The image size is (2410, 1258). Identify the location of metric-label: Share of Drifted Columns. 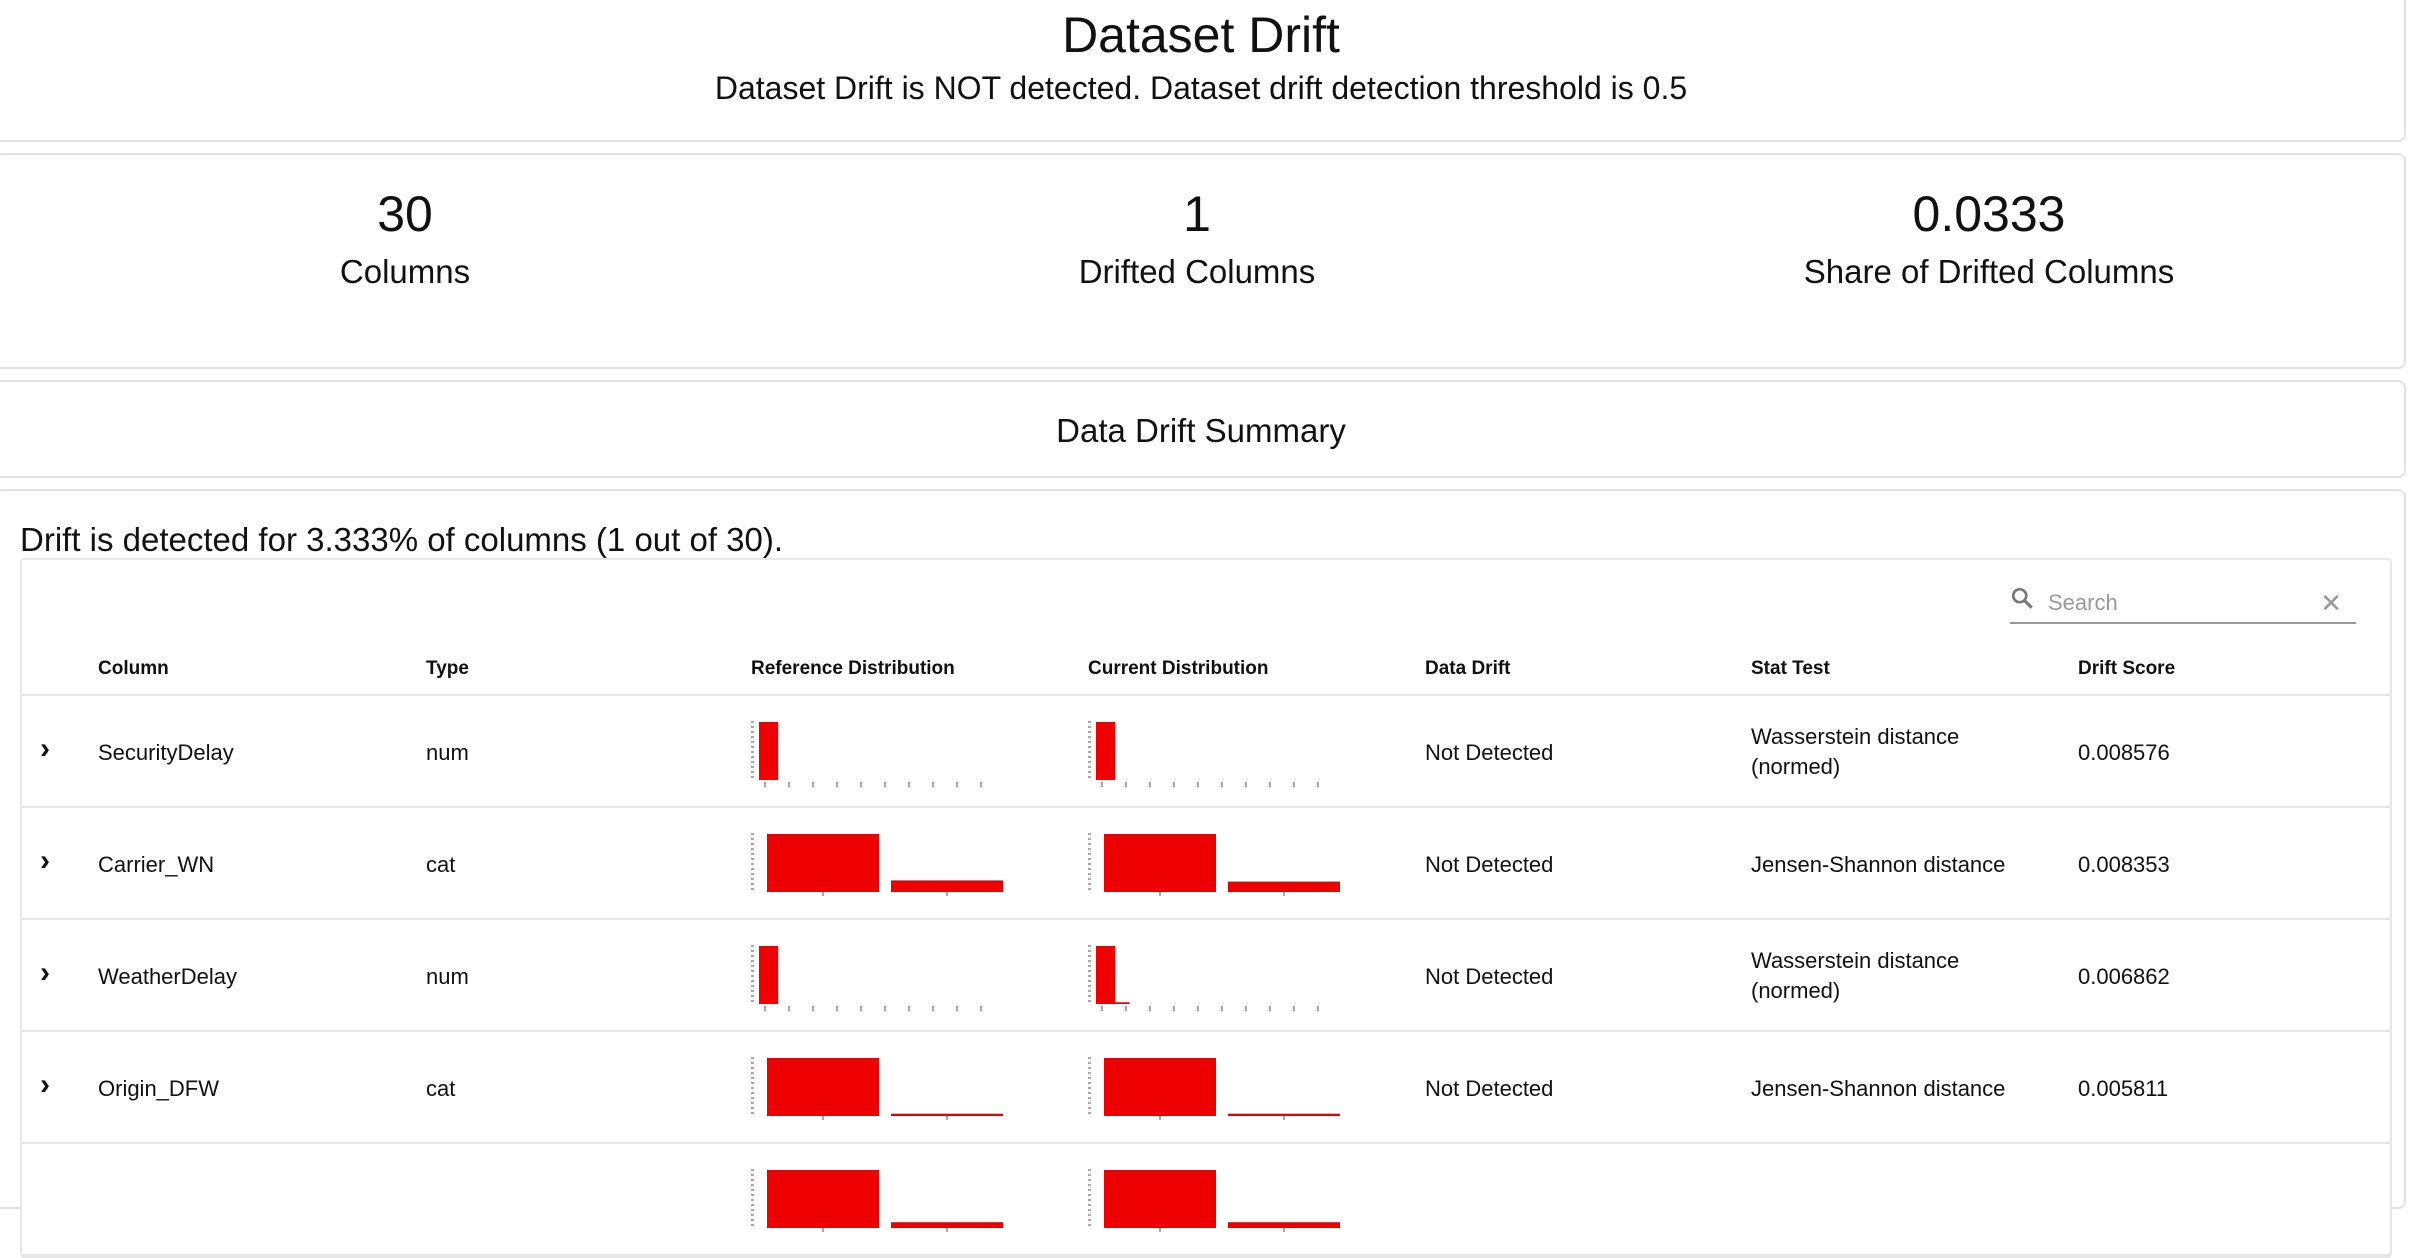
(1989, 271).